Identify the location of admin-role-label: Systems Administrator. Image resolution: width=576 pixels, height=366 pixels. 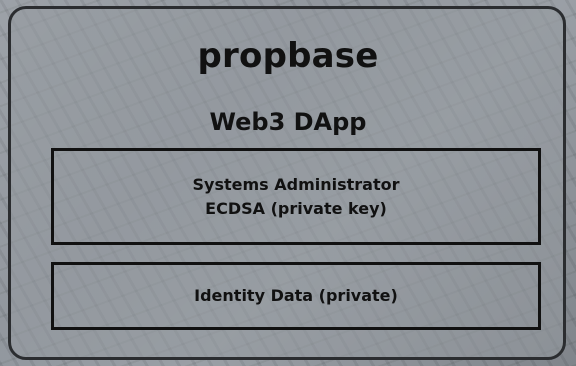
(296, 184).